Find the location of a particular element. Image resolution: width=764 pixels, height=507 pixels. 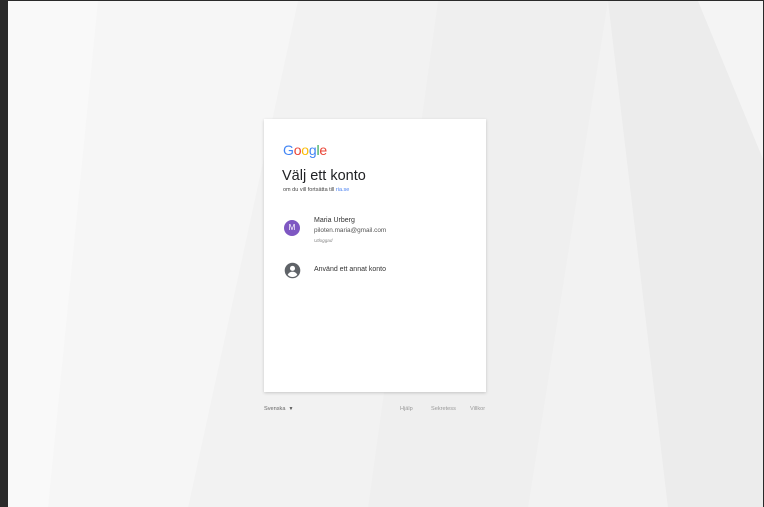

subtitle: om du vill fortsätta till ria.se is located at coordinates (316, 190).